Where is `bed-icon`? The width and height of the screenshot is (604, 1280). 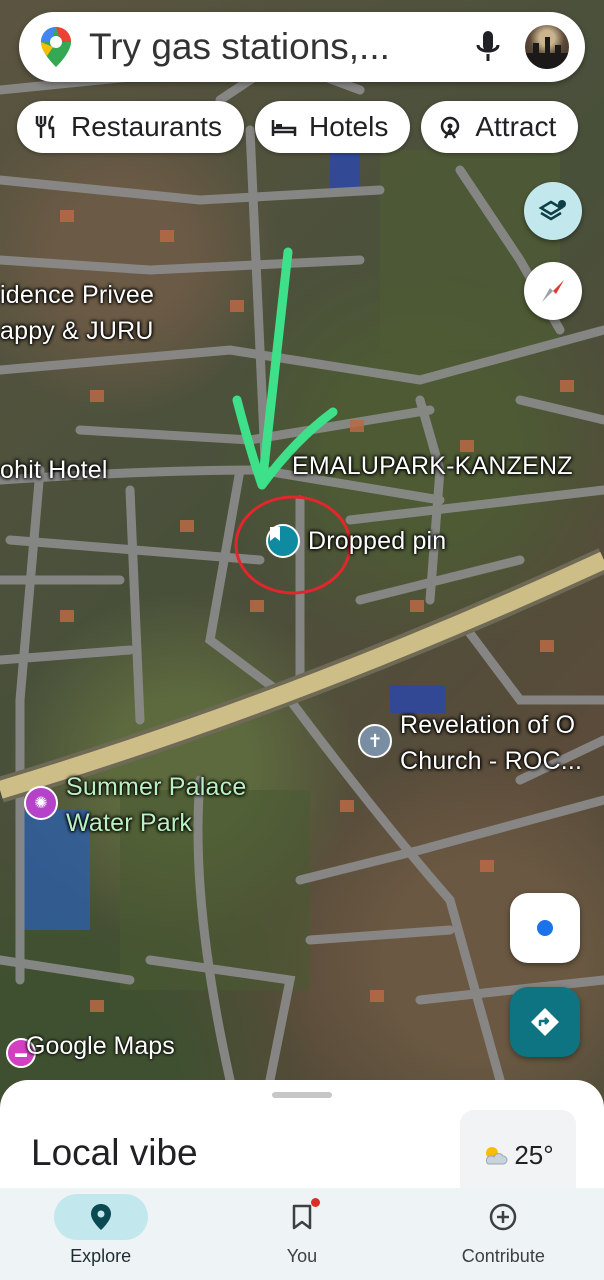
bed-icon is located at coordinates (284, 128).